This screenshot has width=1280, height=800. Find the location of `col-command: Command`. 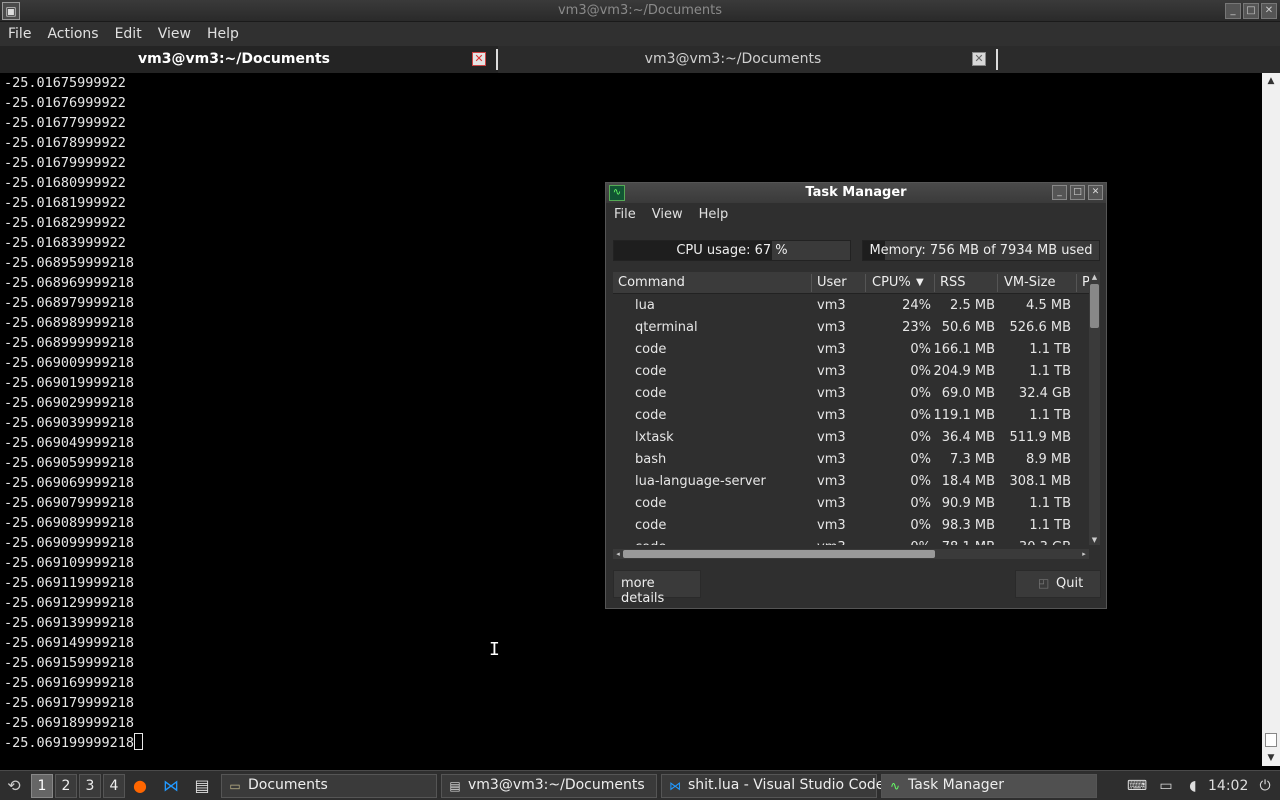

col-command: Command is located at coordinates (651, 282).